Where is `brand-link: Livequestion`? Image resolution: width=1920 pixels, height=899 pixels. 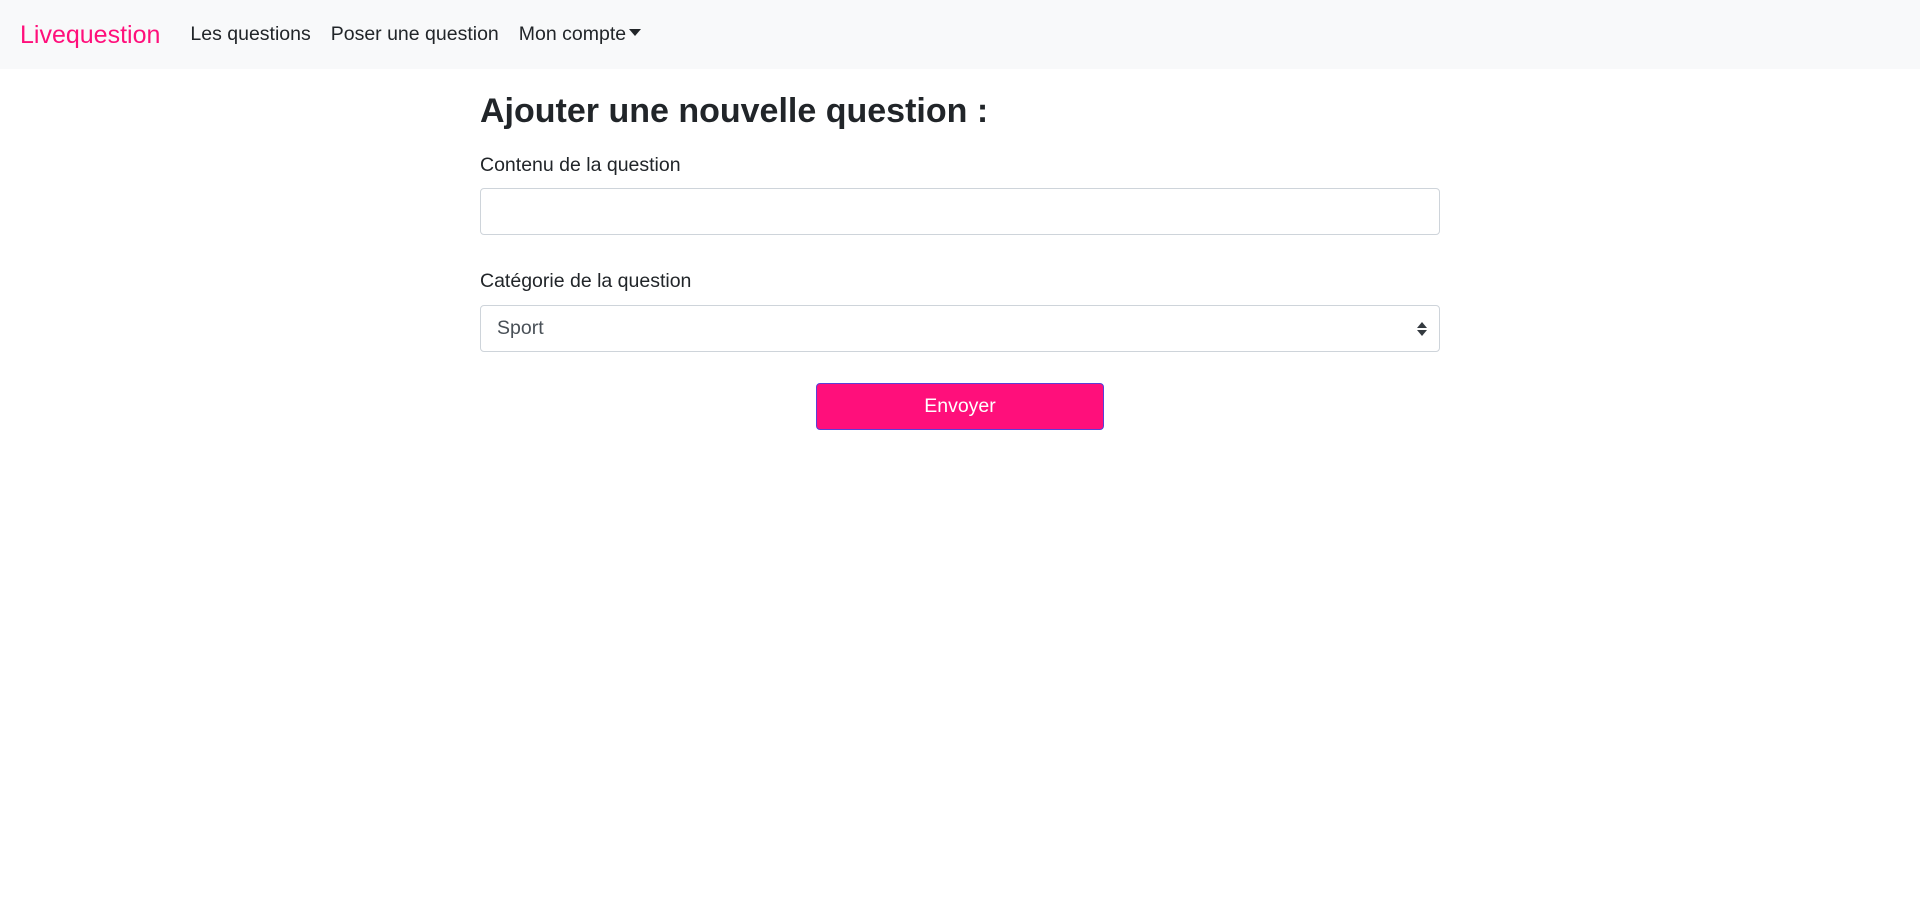
brand-link: Livequestion is located at coordinates (90, 35).